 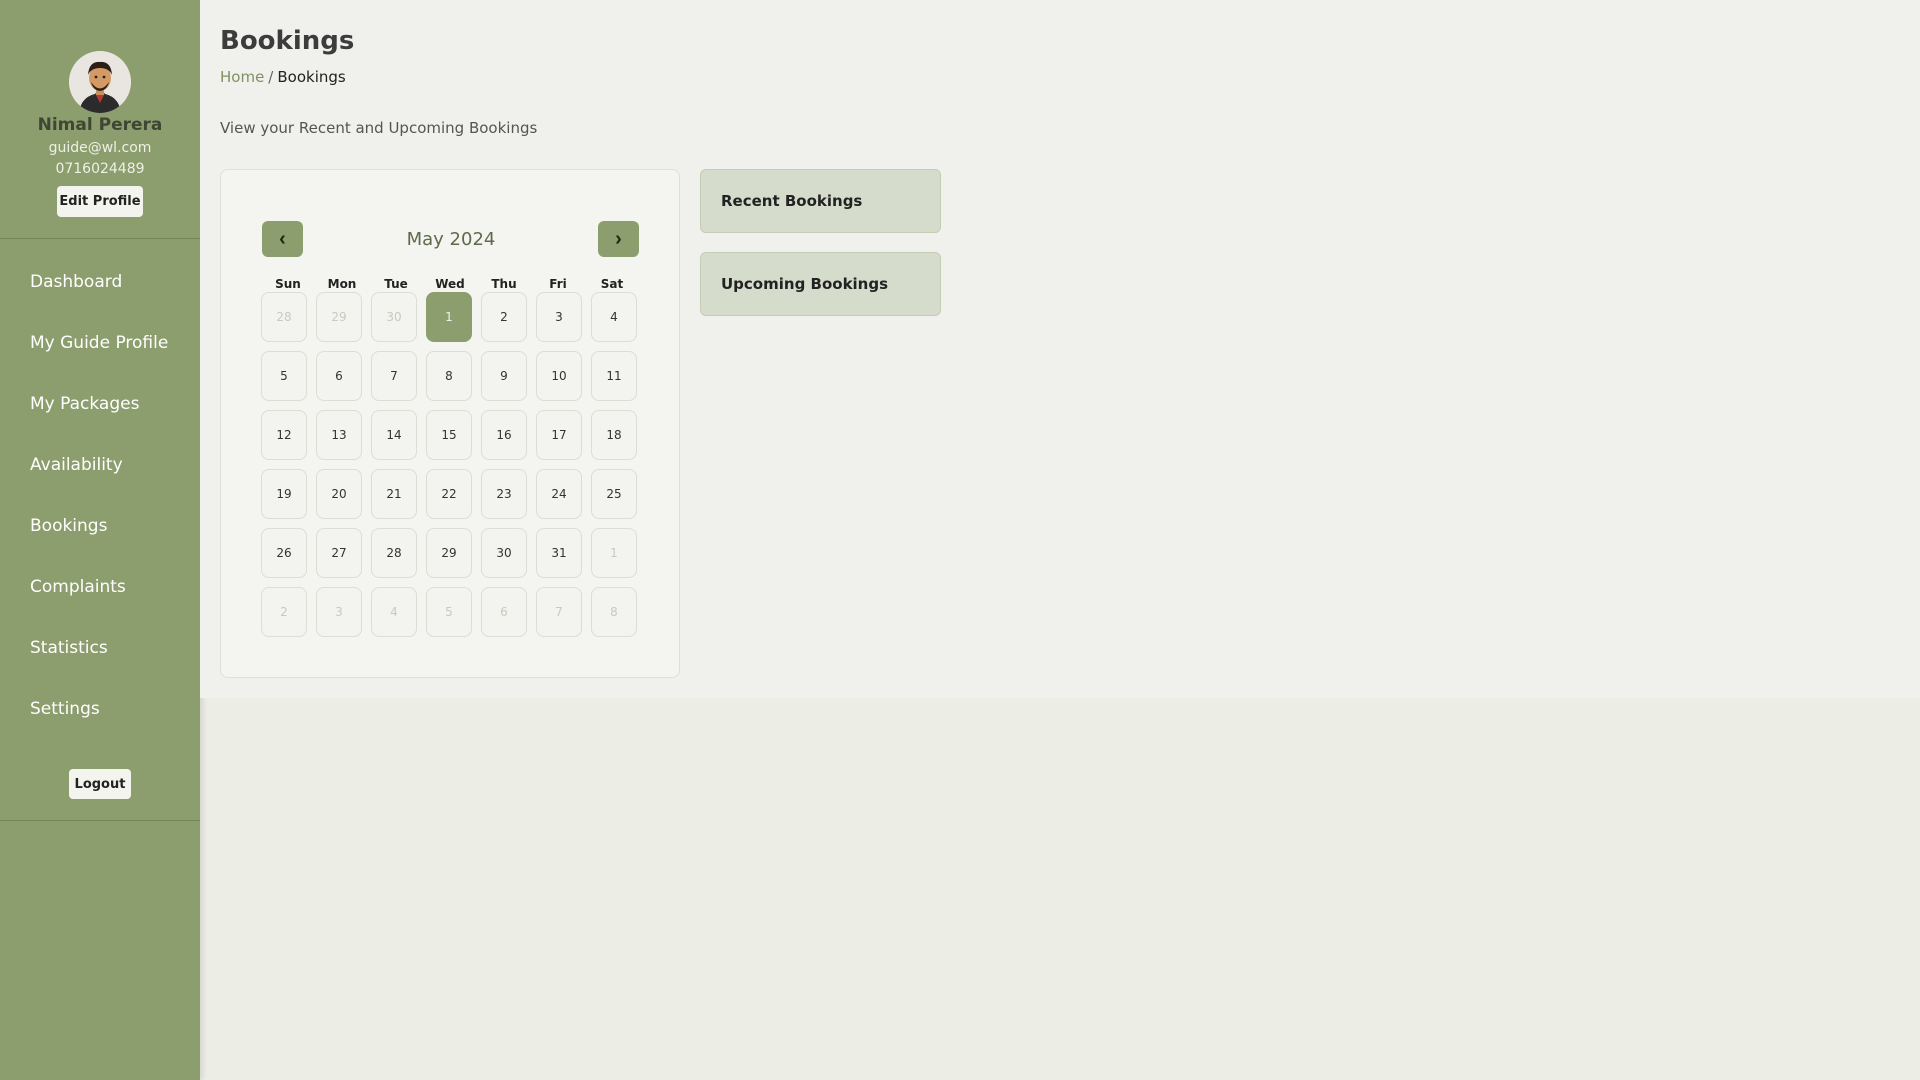 I want to click on calendar-day: 25, so click(x=614, y=494).